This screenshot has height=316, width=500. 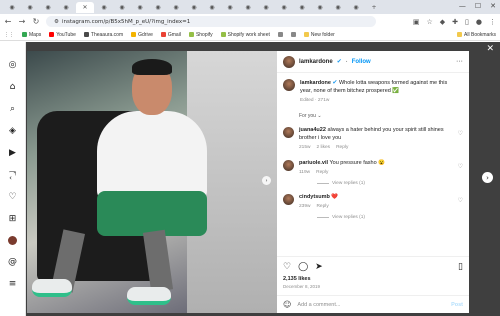 What do you see at coordinates (10, 177) in the screenshot?
I see `previous-post-button: ‹` at bounding box center [10, 177].